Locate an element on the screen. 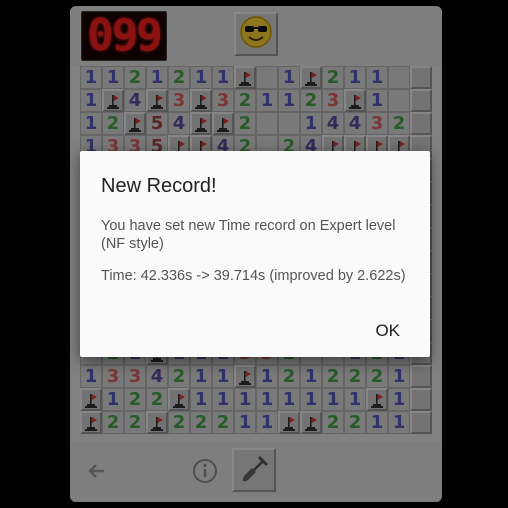 The image size is (508, 508). ok-button: OK is located at coordinates (387, 331).